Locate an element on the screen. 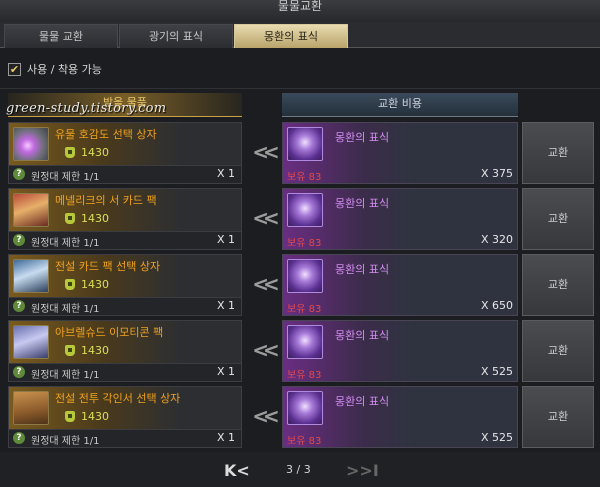 This screenshot has width=600, height=487. page-indicator: 3 / 3 is located at coordinates (298, 469).